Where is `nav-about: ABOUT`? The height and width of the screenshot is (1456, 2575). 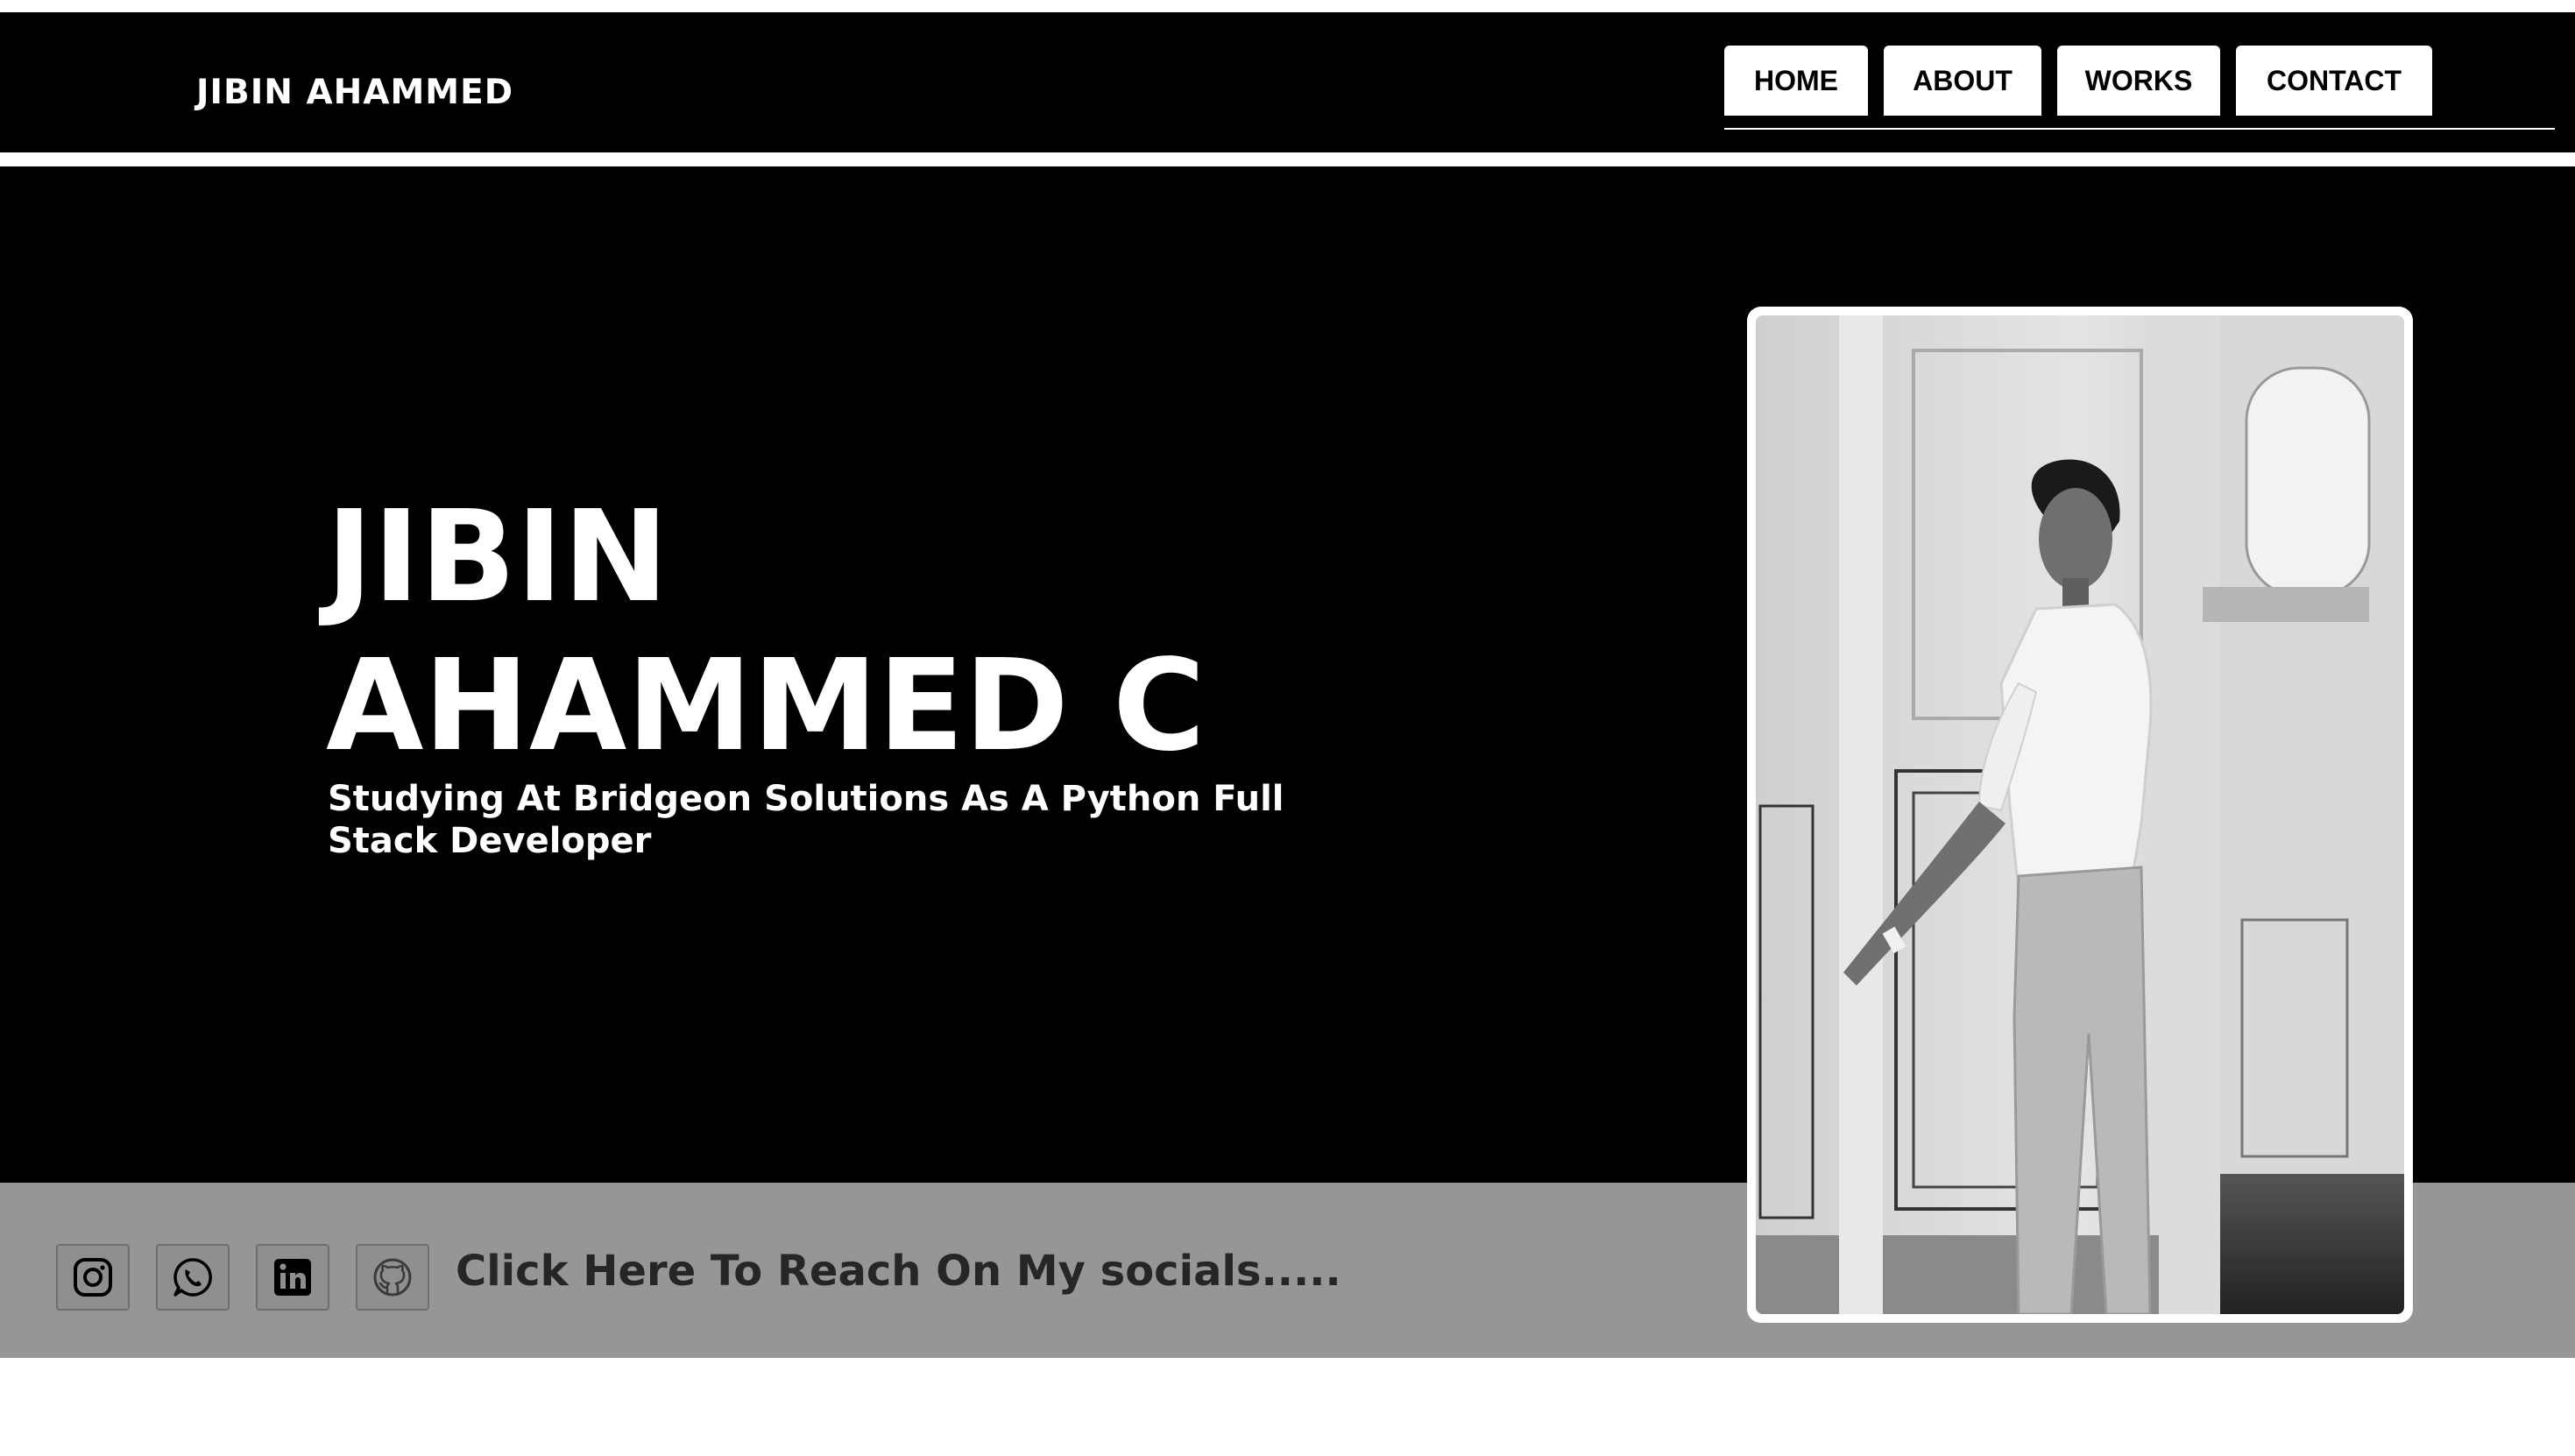
nav-about: ABOUT is located at coordinates (1962, 81).